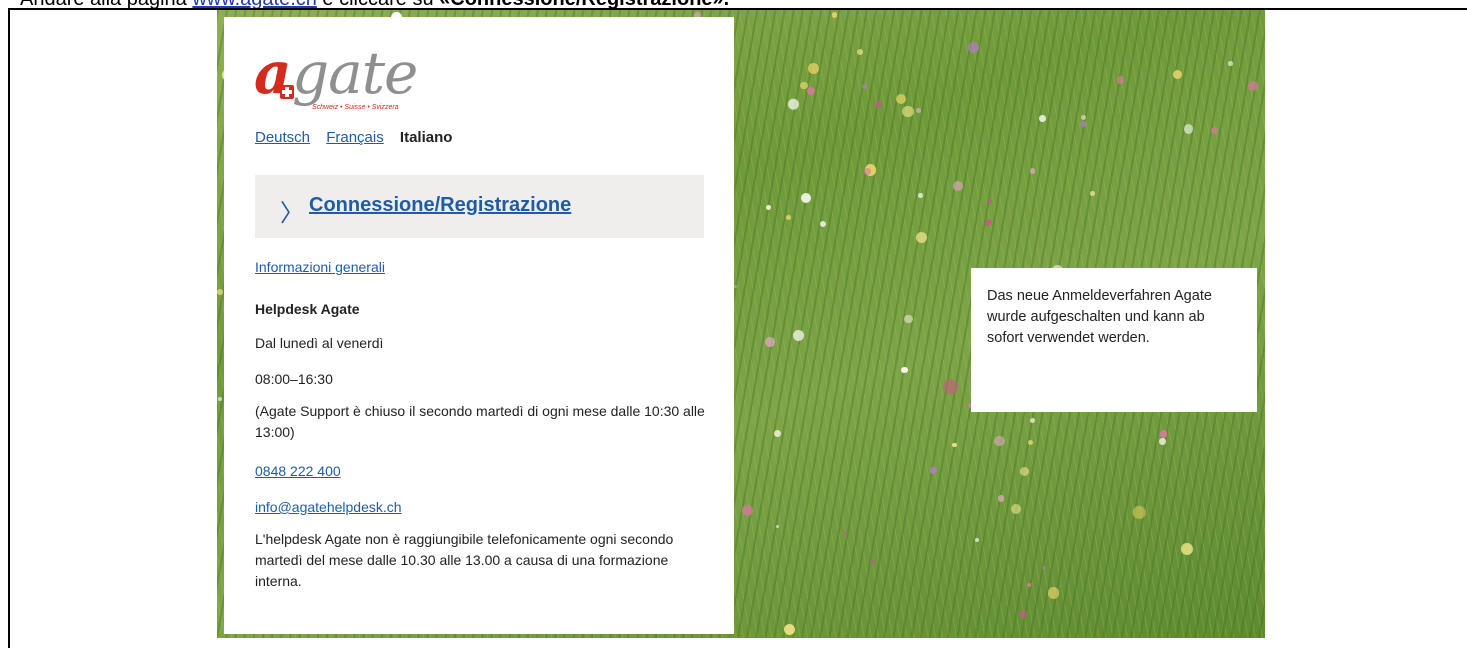 This screenshot has width=1467, height=648. I want to click on logo-word: gate, so click(355, 73).